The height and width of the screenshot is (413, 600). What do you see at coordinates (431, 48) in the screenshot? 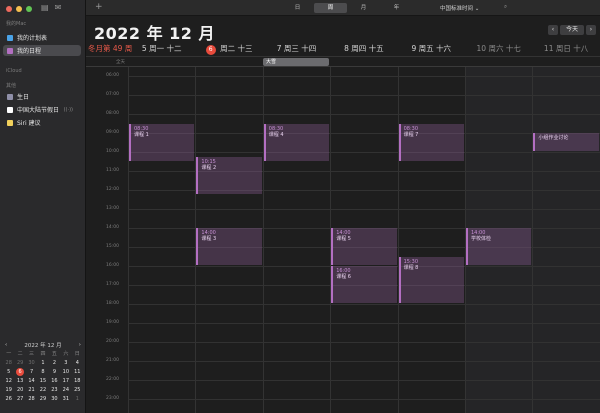
I see `day-header: 9 周五 十六` at bounding box center [431, 48].